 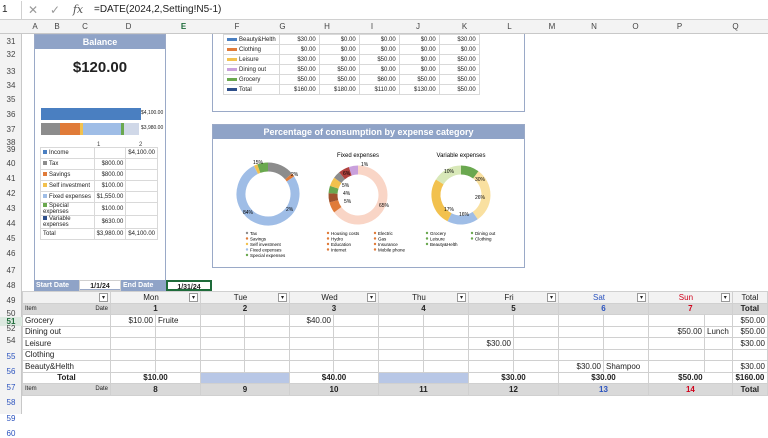 What do you see at coordinates (66, 297) in the screenshot?
I see `item-filter-cell: ▾` at bounding box center [66, 297].